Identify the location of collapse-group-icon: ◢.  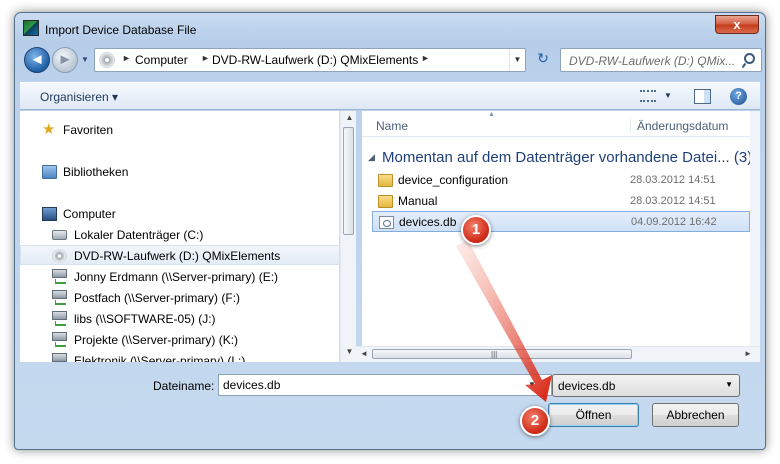
(371, 157).